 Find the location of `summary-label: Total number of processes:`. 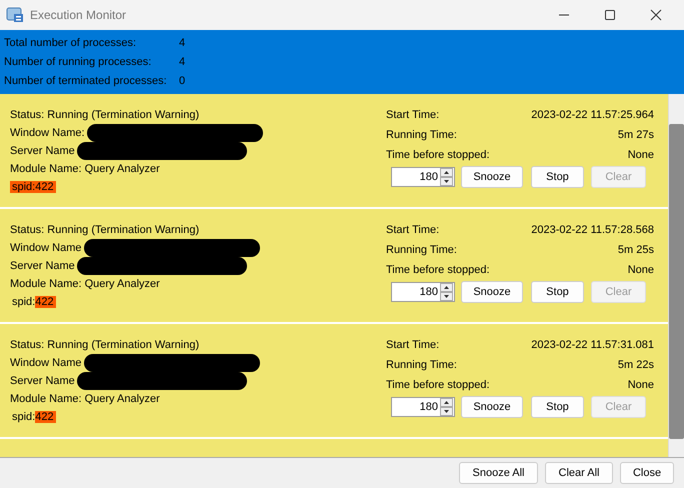

summary-label: Total number of processes: is located at coordinates (71, 43).